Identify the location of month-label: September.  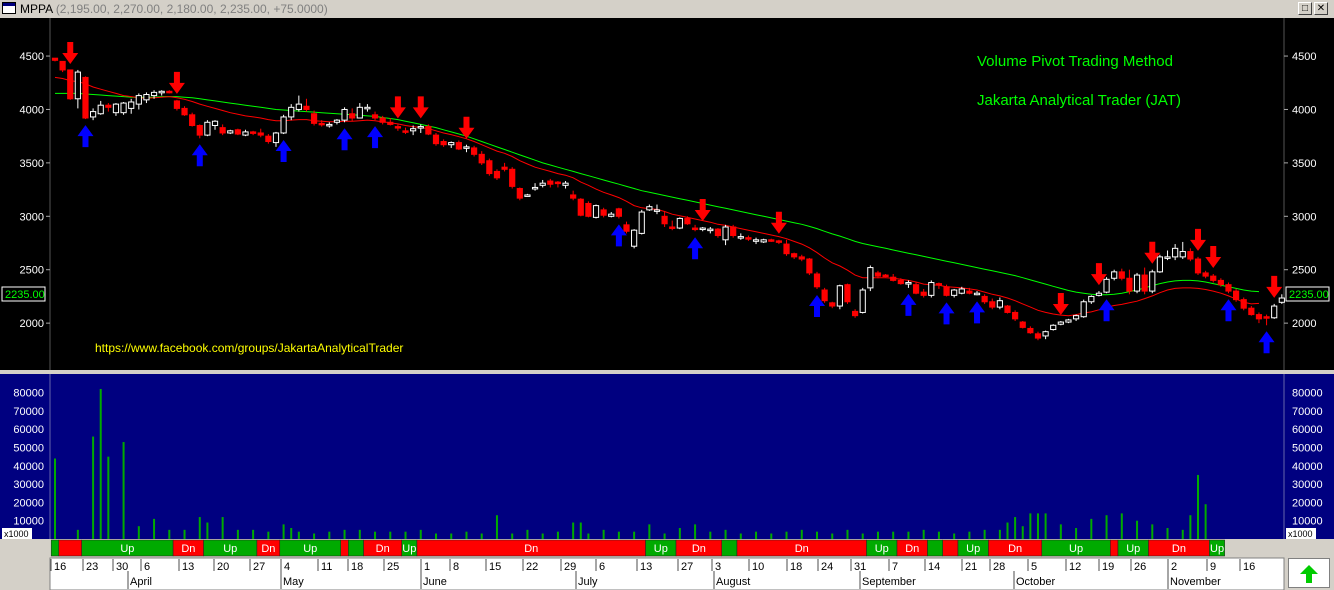
(889, 582).